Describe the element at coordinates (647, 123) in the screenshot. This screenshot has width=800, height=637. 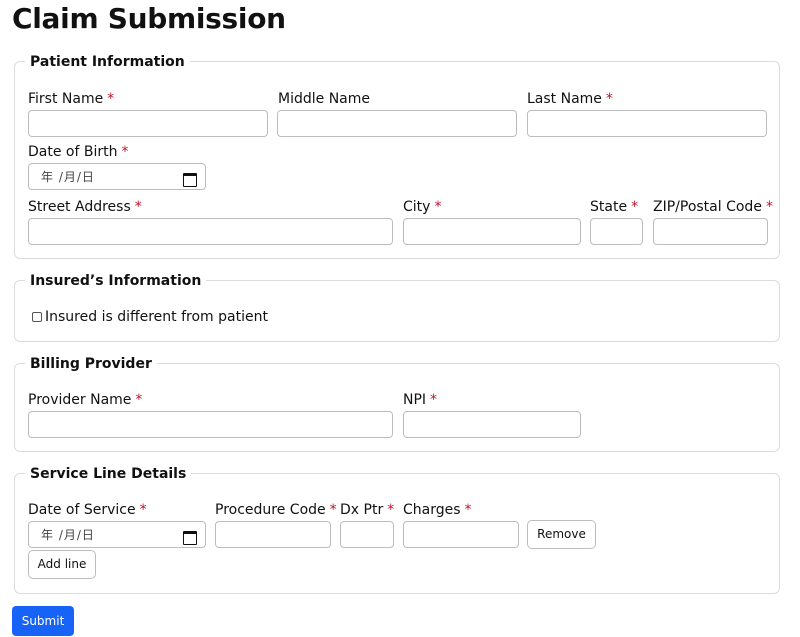
I see `last-name-input` at that location.